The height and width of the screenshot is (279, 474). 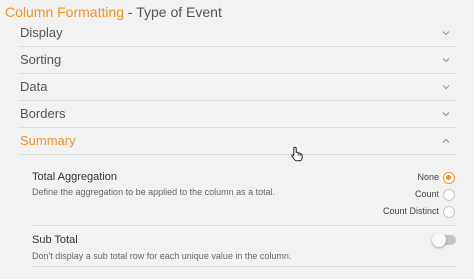 What do you see at coordinates (244, 225) in the screenshot?
I see `section-divider` at bounding box center [244, 225].